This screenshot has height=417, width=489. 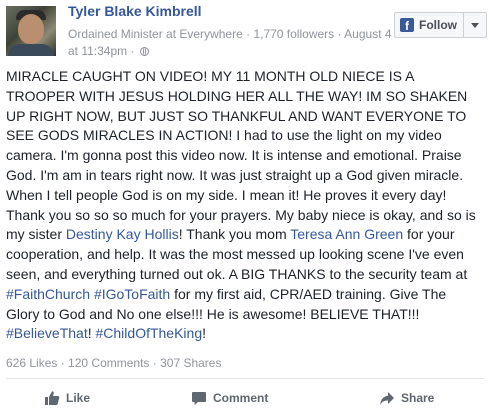 What do you see at coordinates (199, 398) in the screenshot?
I see `comment-icon` at bounding box center [199, 398].